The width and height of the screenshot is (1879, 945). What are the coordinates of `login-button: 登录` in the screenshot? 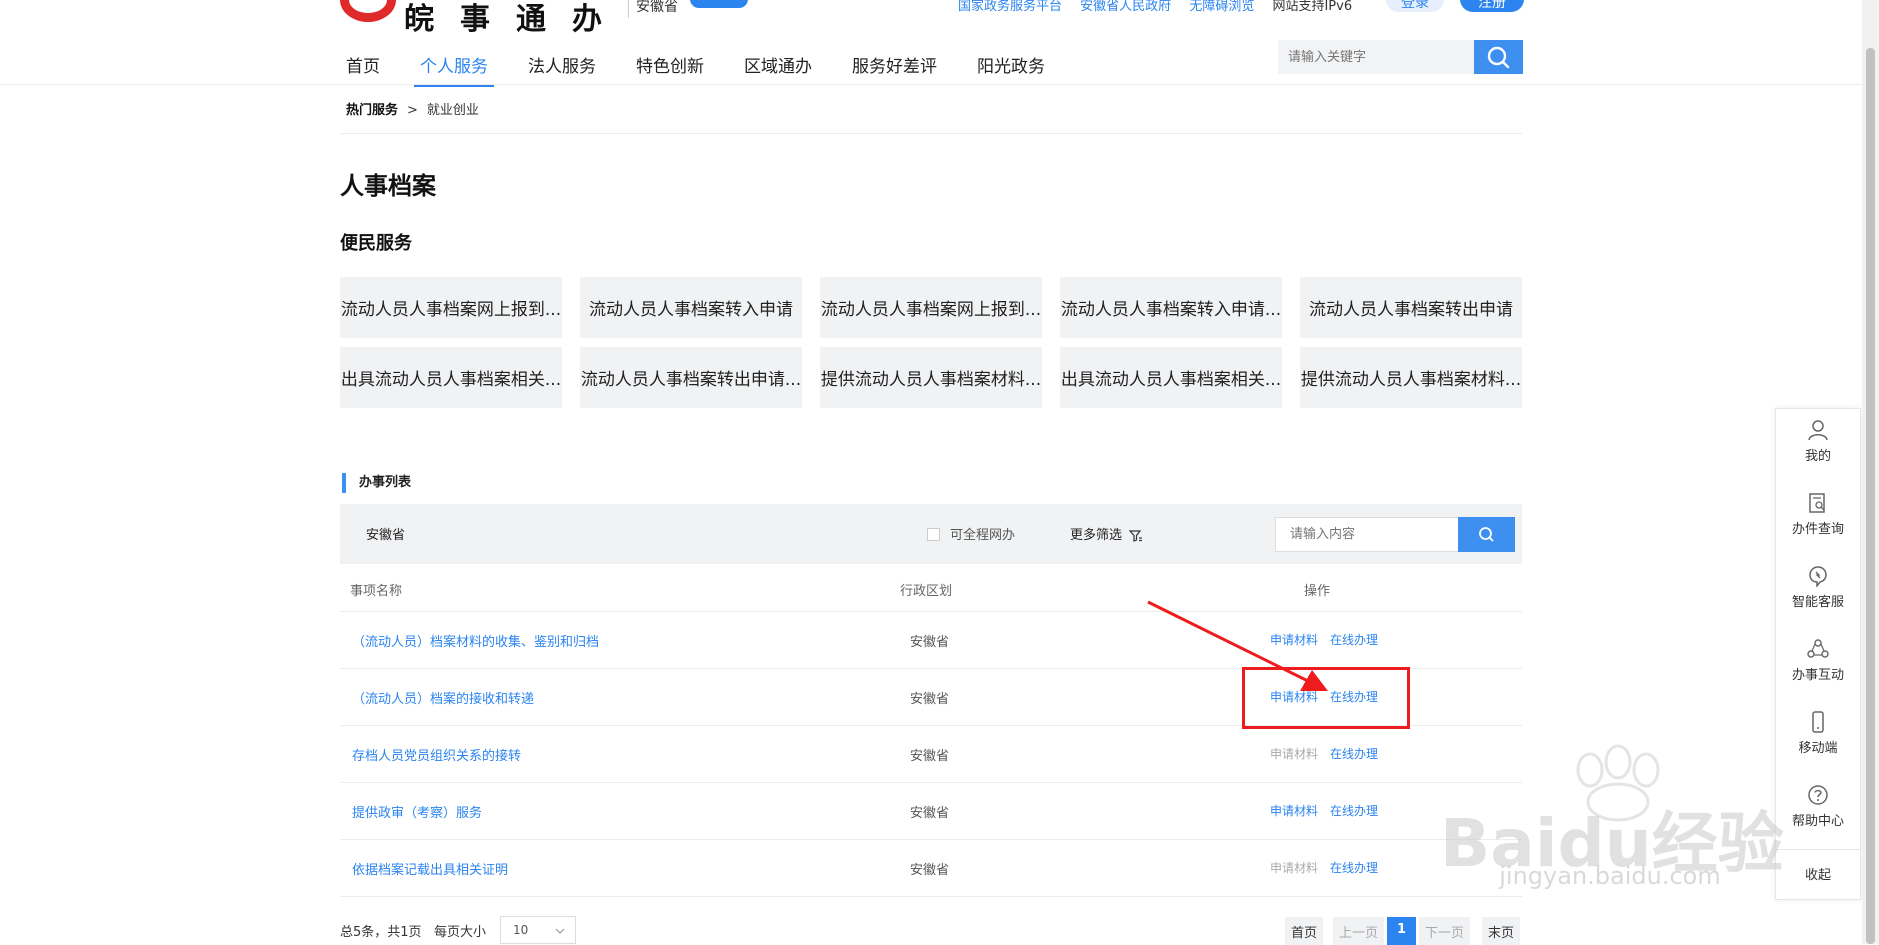 It's located at (1415, 6).